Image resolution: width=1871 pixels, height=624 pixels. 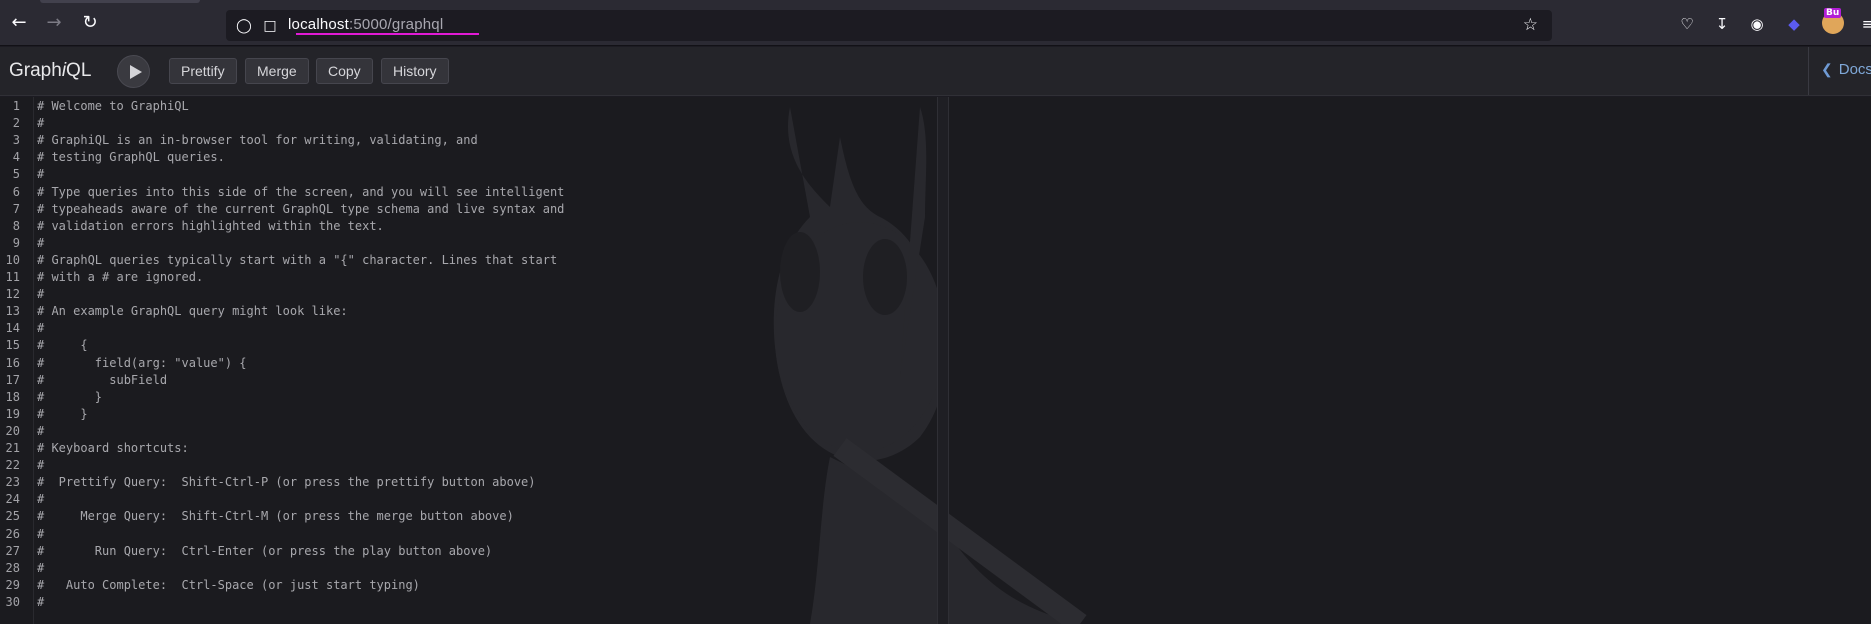 I want to click on line-number: 23, so click(x=12, y=482).